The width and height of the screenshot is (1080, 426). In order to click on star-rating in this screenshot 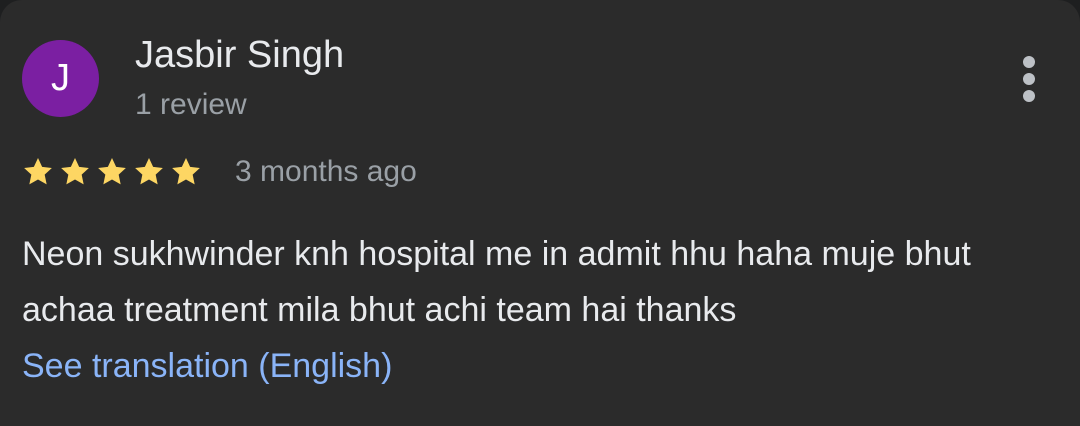, I will do `click(114, 172)`.